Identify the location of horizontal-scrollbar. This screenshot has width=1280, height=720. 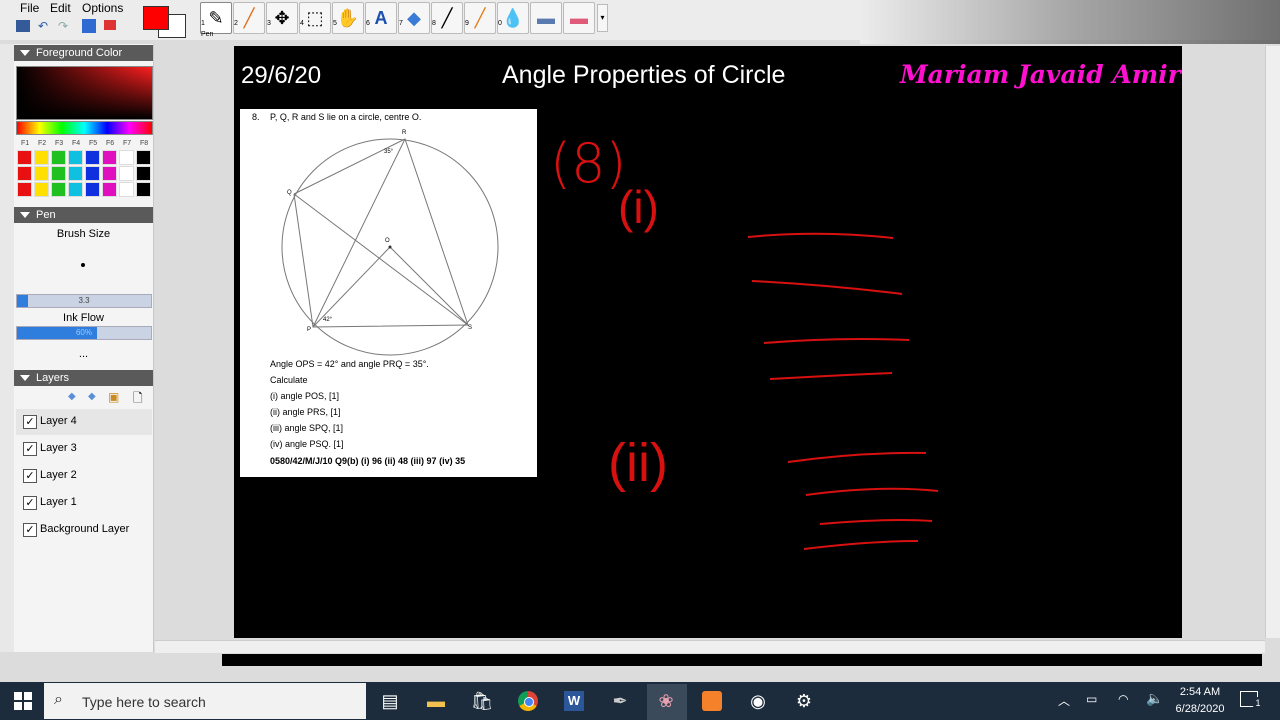
(710, 646).